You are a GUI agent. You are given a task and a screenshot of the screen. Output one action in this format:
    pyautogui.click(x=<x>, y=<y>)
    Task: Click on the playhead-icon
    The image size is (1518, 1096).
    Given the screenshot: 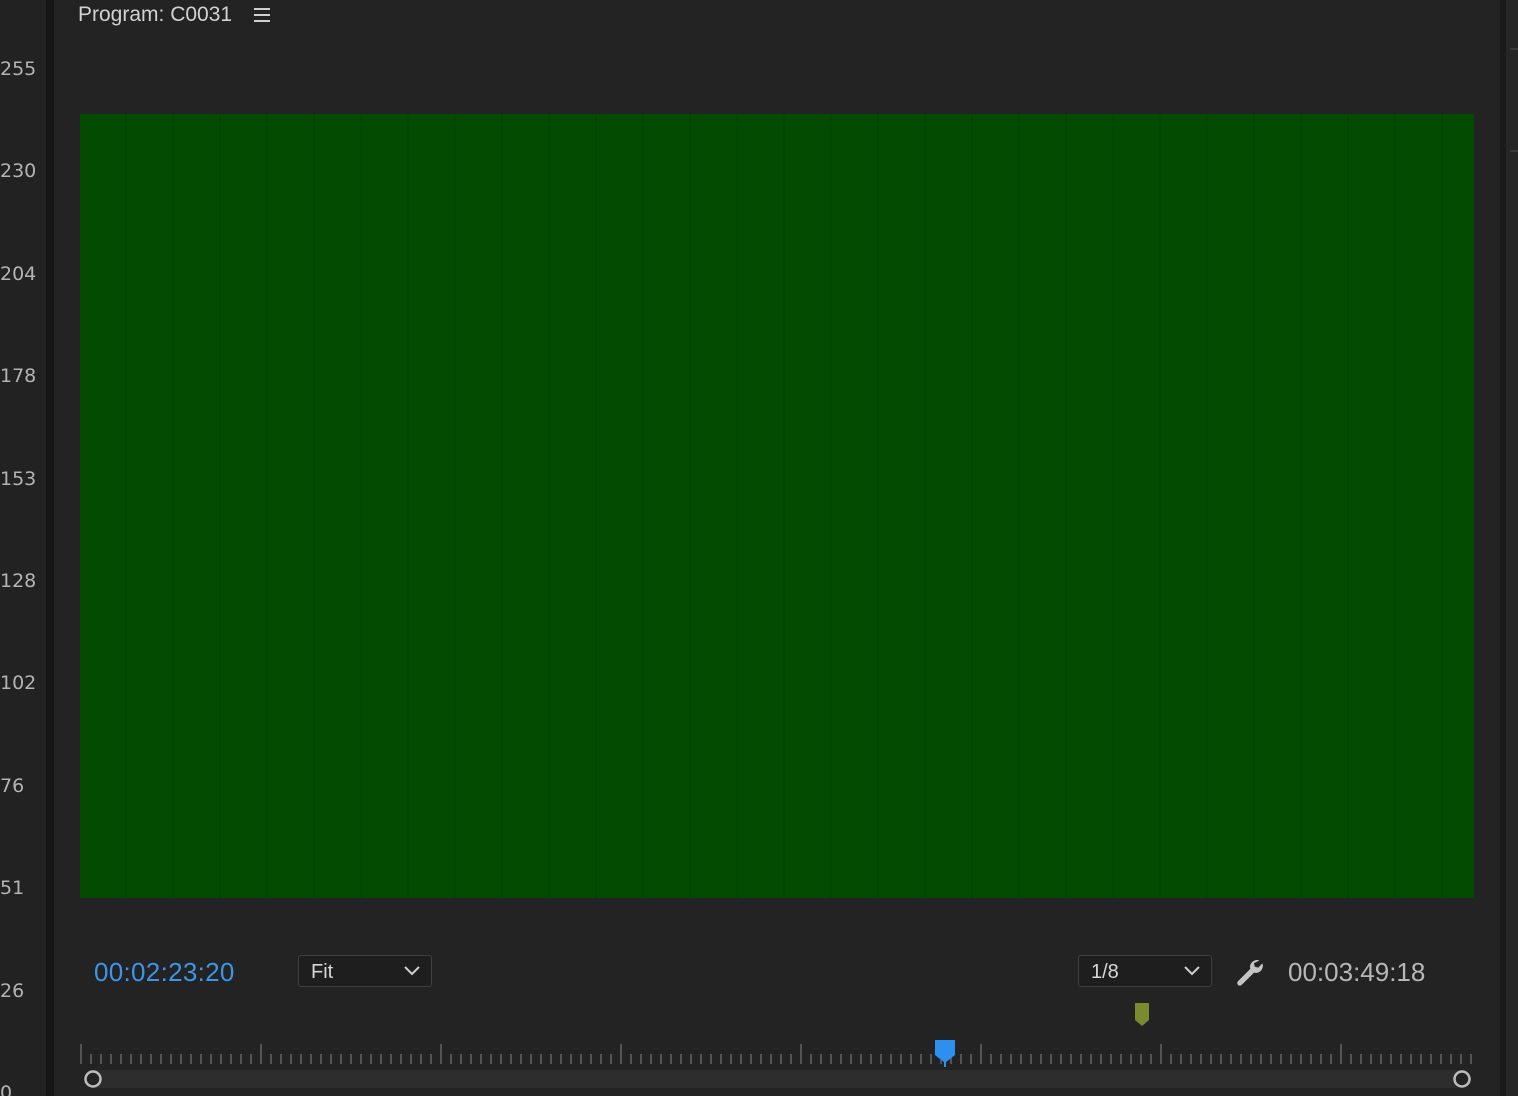 What is the action you would take?
    pyautogui.click(x=945, y=1053)
    